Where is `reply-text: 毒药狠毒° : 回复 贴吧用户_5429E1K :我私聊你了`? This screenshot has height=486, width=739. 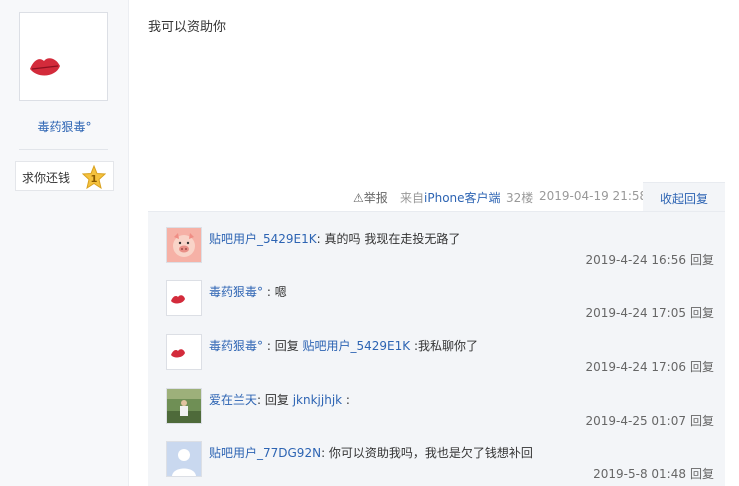 reply-text: 毒药狠毒° : 回复 贴吧用户_5429E1K :我私聊你了 is located at coordinates (343, 345).